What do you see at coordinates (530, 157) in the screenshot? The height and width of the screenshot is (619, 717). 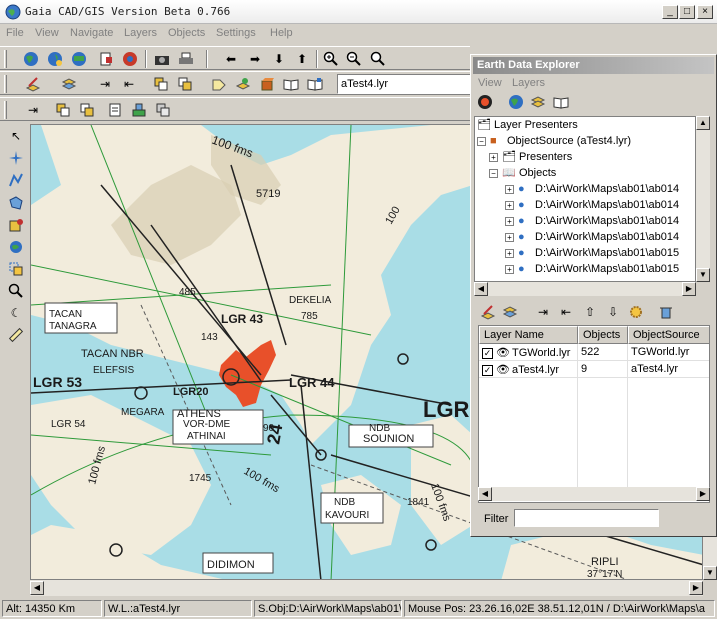 I see `tree-item-presenters: + 🗂 Presenters` at bounding box center [530, 157].